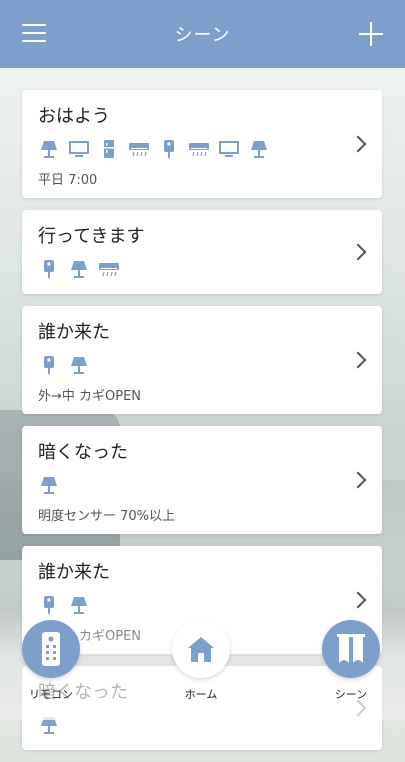 The height and width of the screenshot is (762, 405). I want to click on home-icon, so click(201, 649).